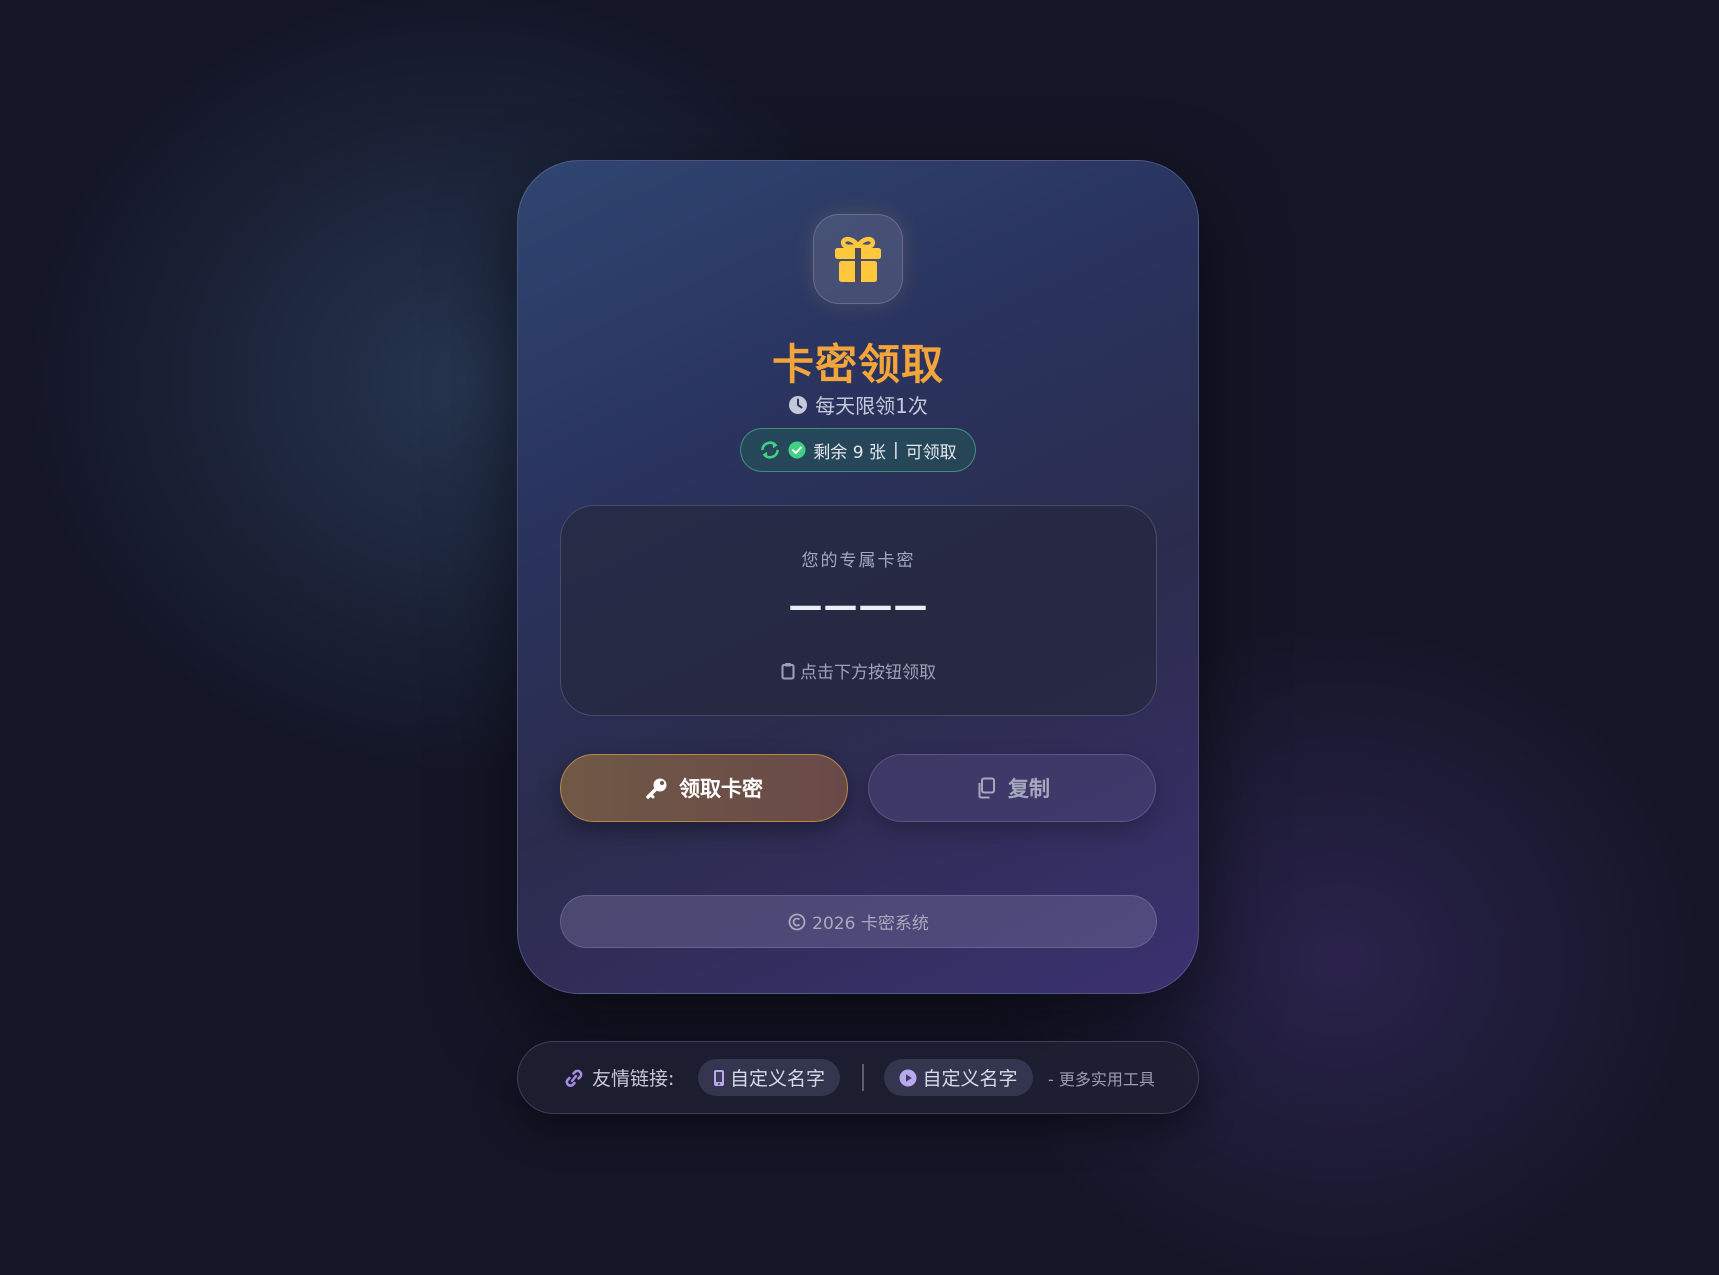  What do you see at coordinates (857, 364) in the screenshot?
I see `page-title: 卡密领取` at bounding box center [857, 364].